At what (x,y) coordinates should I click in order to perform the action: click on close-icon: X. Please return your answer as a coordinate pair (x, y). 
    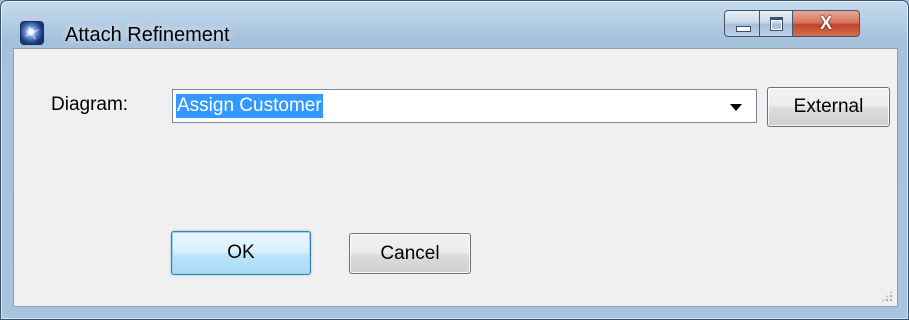
    Looking at the image, I should click on (825, 23).